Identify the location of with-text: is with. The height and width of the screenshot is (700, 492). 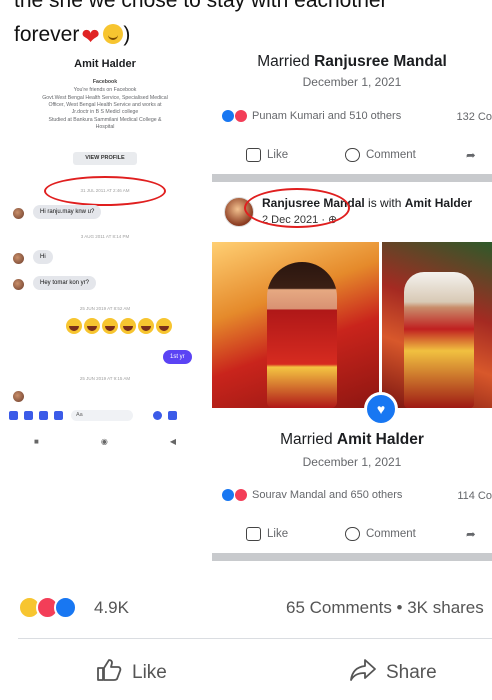
(385, 203).